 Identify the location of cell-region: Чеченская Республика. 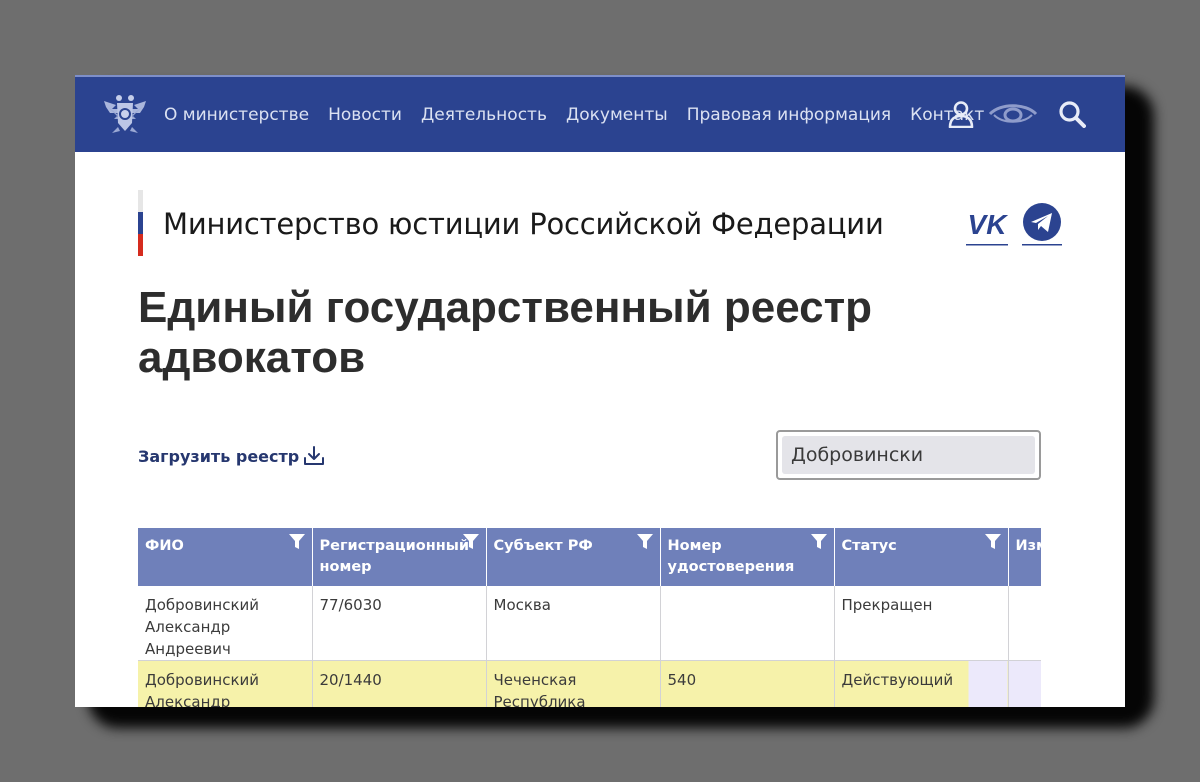
(573, 683).